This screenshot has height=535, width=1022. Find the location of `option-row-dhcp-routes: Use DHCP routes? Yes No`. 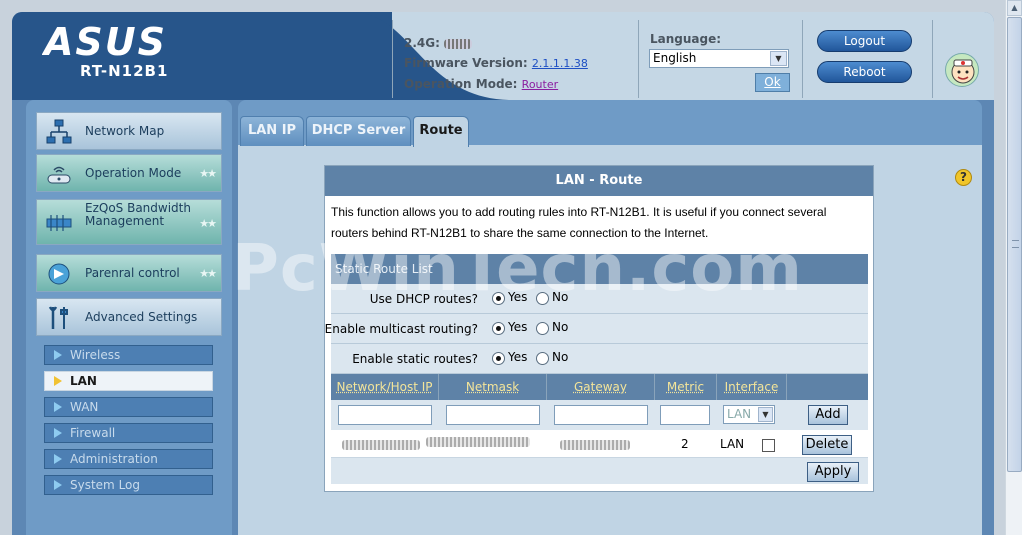

option-row-dhcp-routes: Use DHCP routes? Yes No is located at coordinates (599, 299).